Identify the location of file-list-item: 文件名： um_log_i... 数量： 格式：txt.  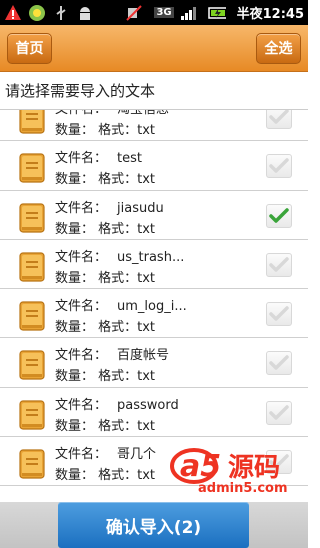
(154, 314).